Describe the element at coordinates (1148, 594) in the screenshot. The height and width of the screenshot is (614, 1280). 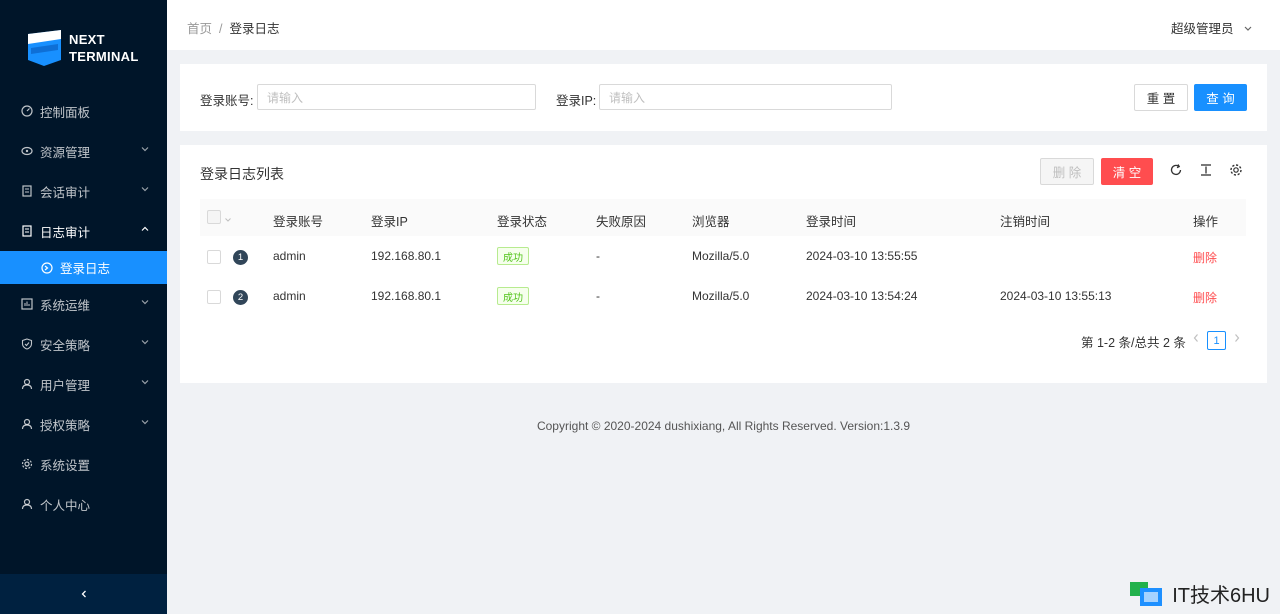
I see `watermark-logo-icon` at that location.